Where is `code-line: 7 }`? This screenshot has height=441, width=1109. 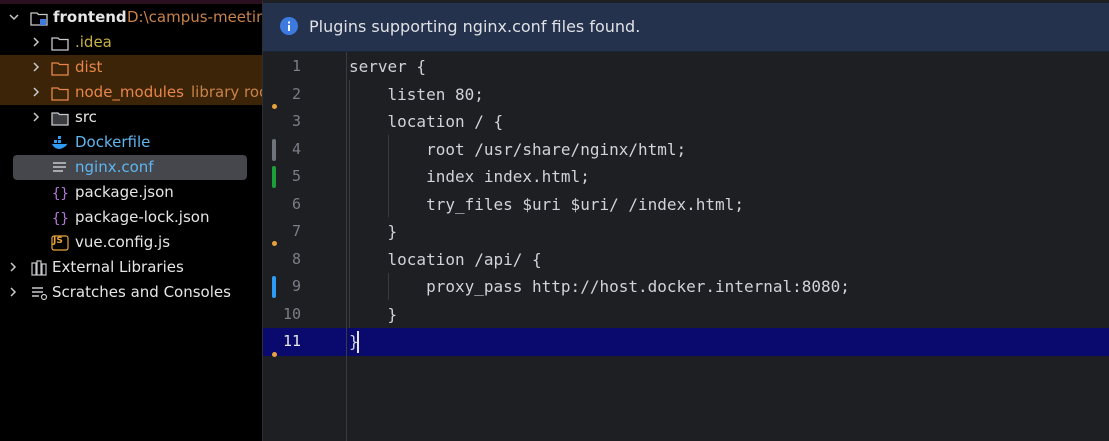
code-line: 7 } is located at coordinates (686, 232).